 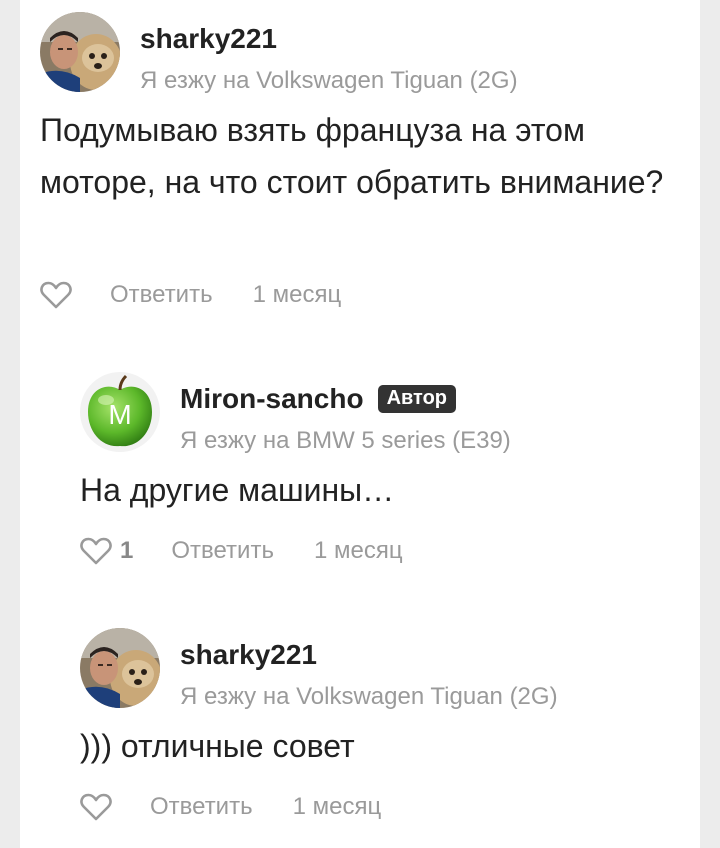 I want to click on avatar: M, so click(x=120, y=412).